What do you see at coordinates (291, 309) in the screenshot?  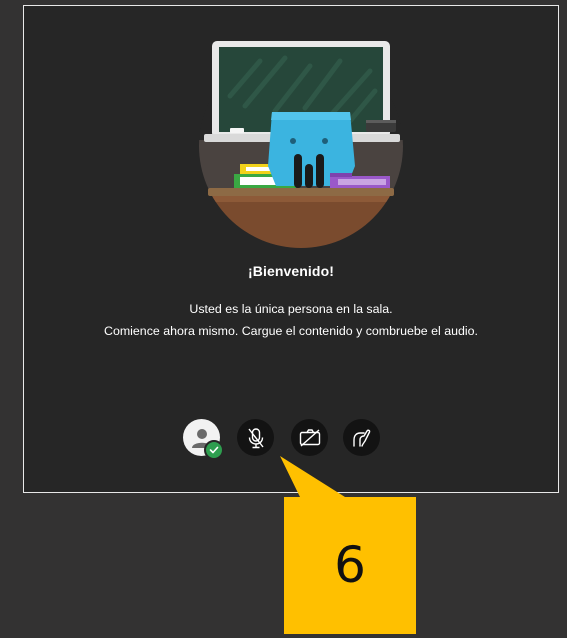 I see `welcome-message-line-1: Usted es la única persona en la sala.` at bounding box center [291, 309].